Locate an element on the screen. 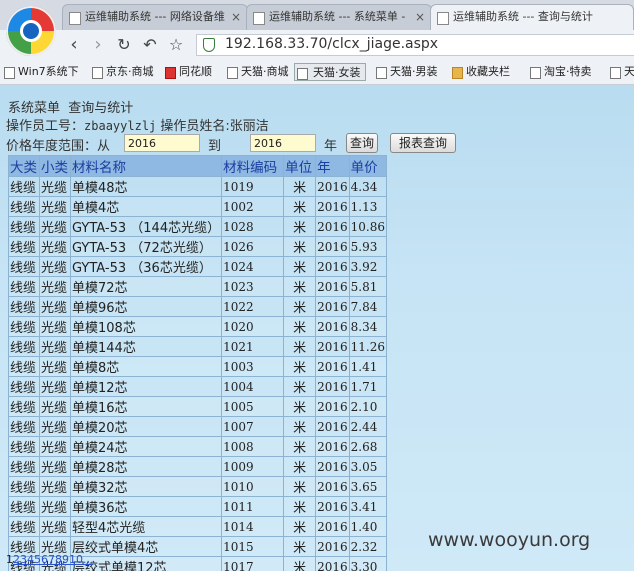  cell-material-code: 1011 is located at coordinates (253, 506).